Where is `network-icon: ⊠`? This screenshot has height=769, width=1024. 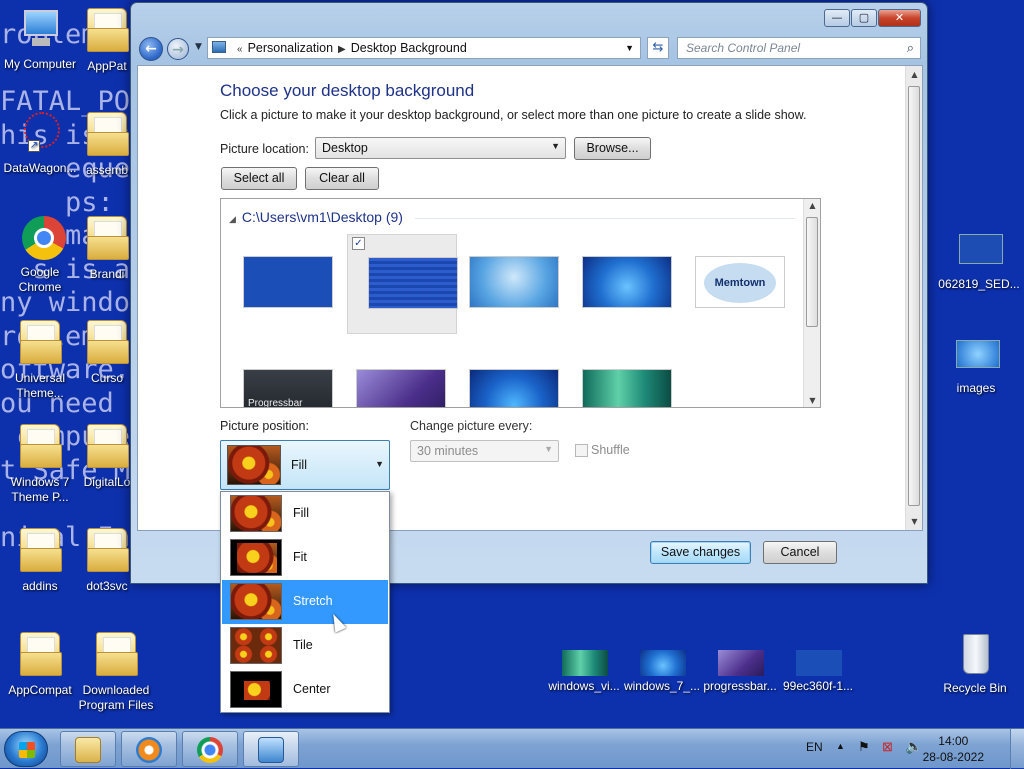 network-icon: ⊠ is located at coordinates (887, 747).